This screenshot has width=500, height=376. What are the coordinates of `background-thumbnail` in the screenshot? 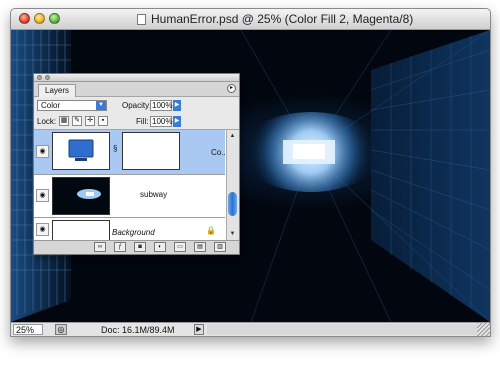 It's located at (81, 230).